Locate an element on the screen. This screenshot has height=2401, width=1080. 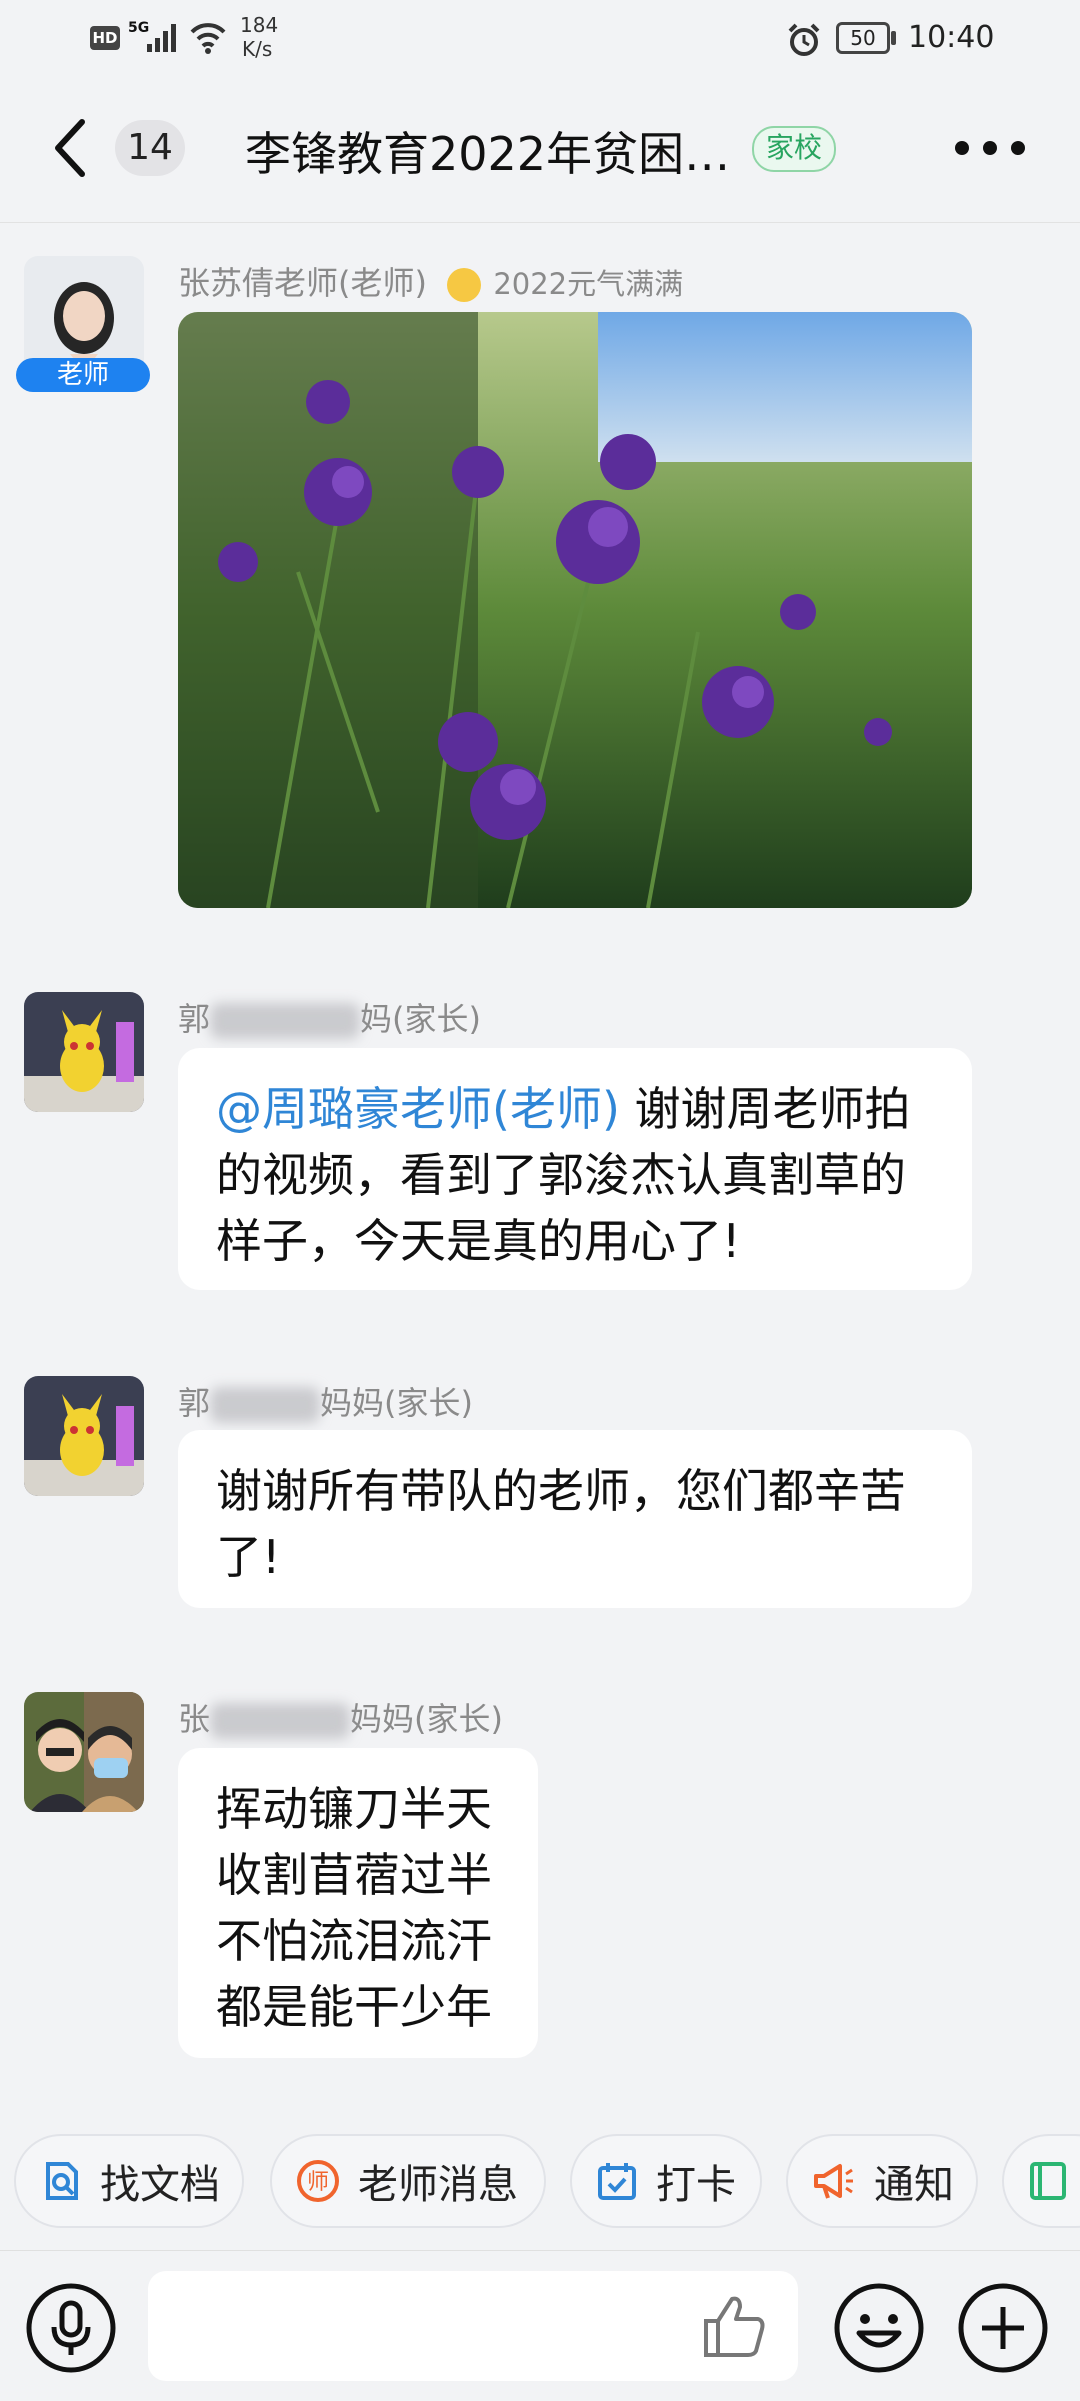
quick-action-find-docs: 找文档 is located at coordinates (129, 2181).